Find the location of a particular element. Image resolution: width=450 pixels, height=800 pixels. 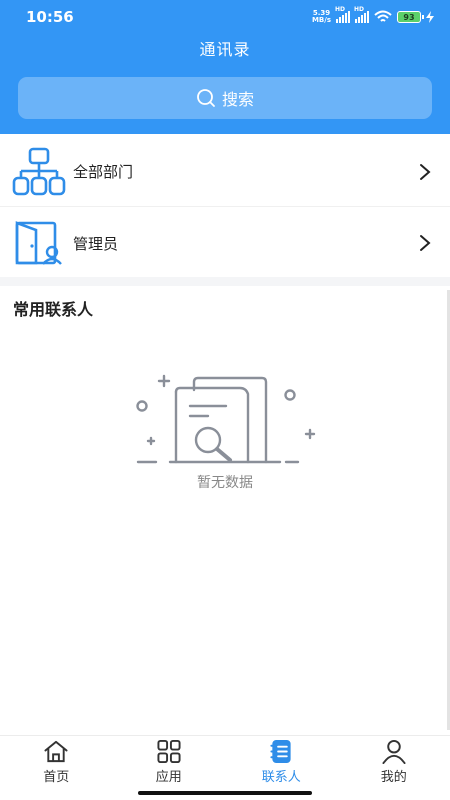

search-label: 搜索 is located at coordinates (237, 99).